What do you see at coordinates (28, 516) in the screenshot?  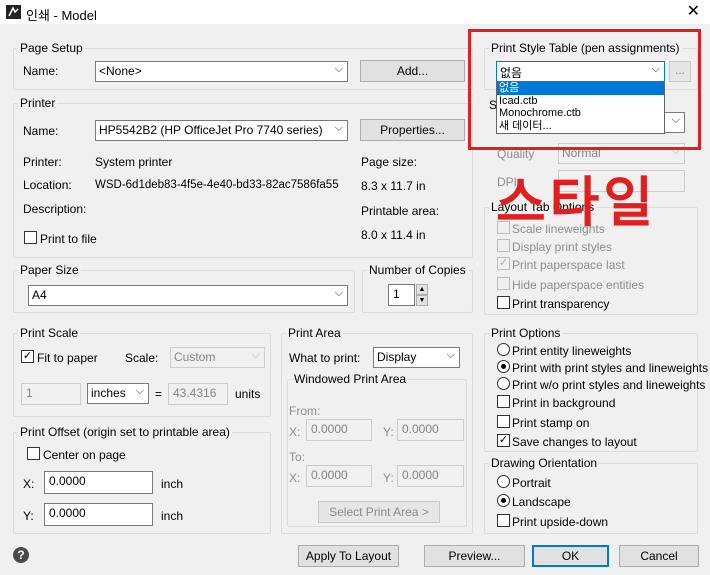 I see `offset-y-label: Y:` at bounding box center [28, 516].